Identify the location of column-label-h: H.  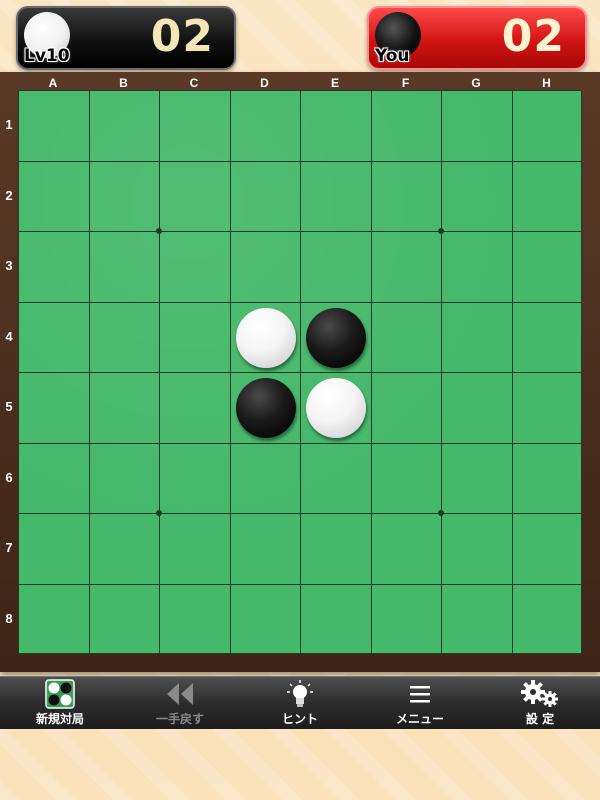
(546, 83).